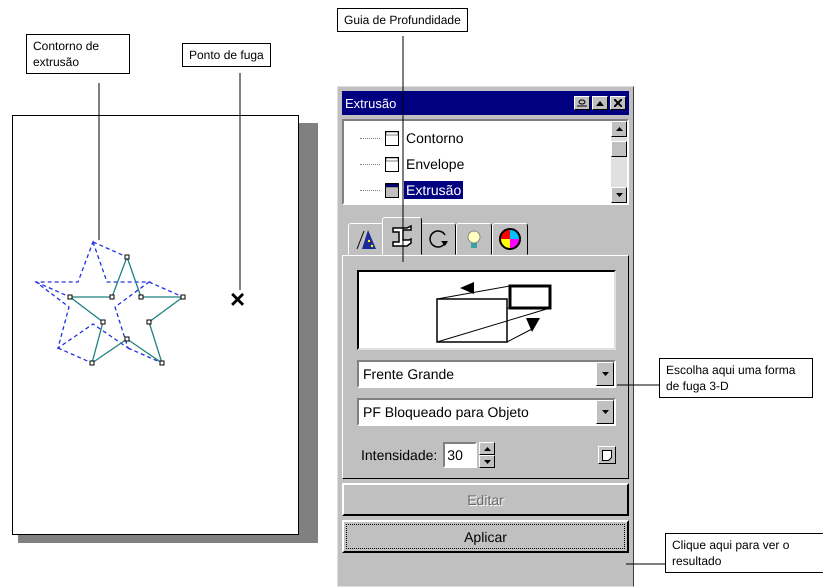  Describe the element at coordinates (485, 536) in the screenshot. I see `action-button: Aplicar` at that location.